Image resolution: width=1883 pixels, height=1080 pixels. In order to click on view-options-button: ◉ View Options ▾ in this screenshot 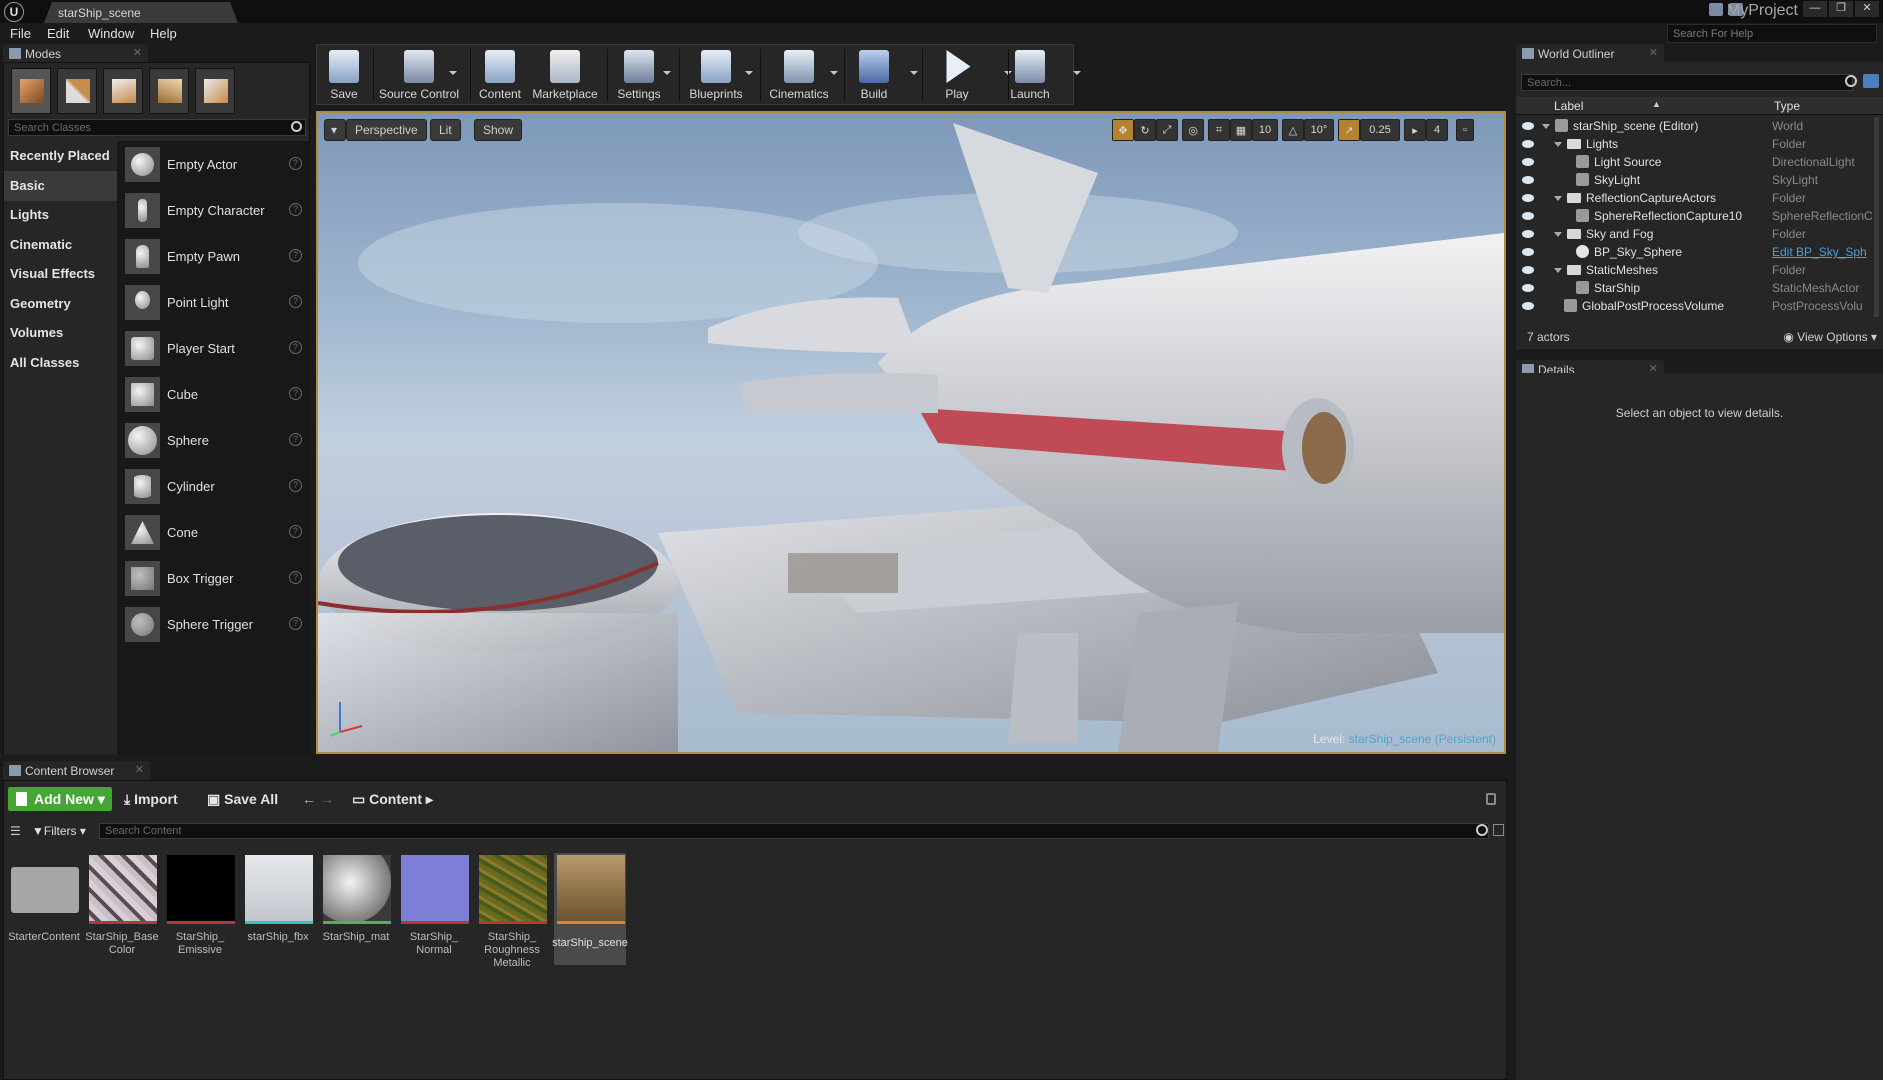, I will do `click(1830, 337)`.